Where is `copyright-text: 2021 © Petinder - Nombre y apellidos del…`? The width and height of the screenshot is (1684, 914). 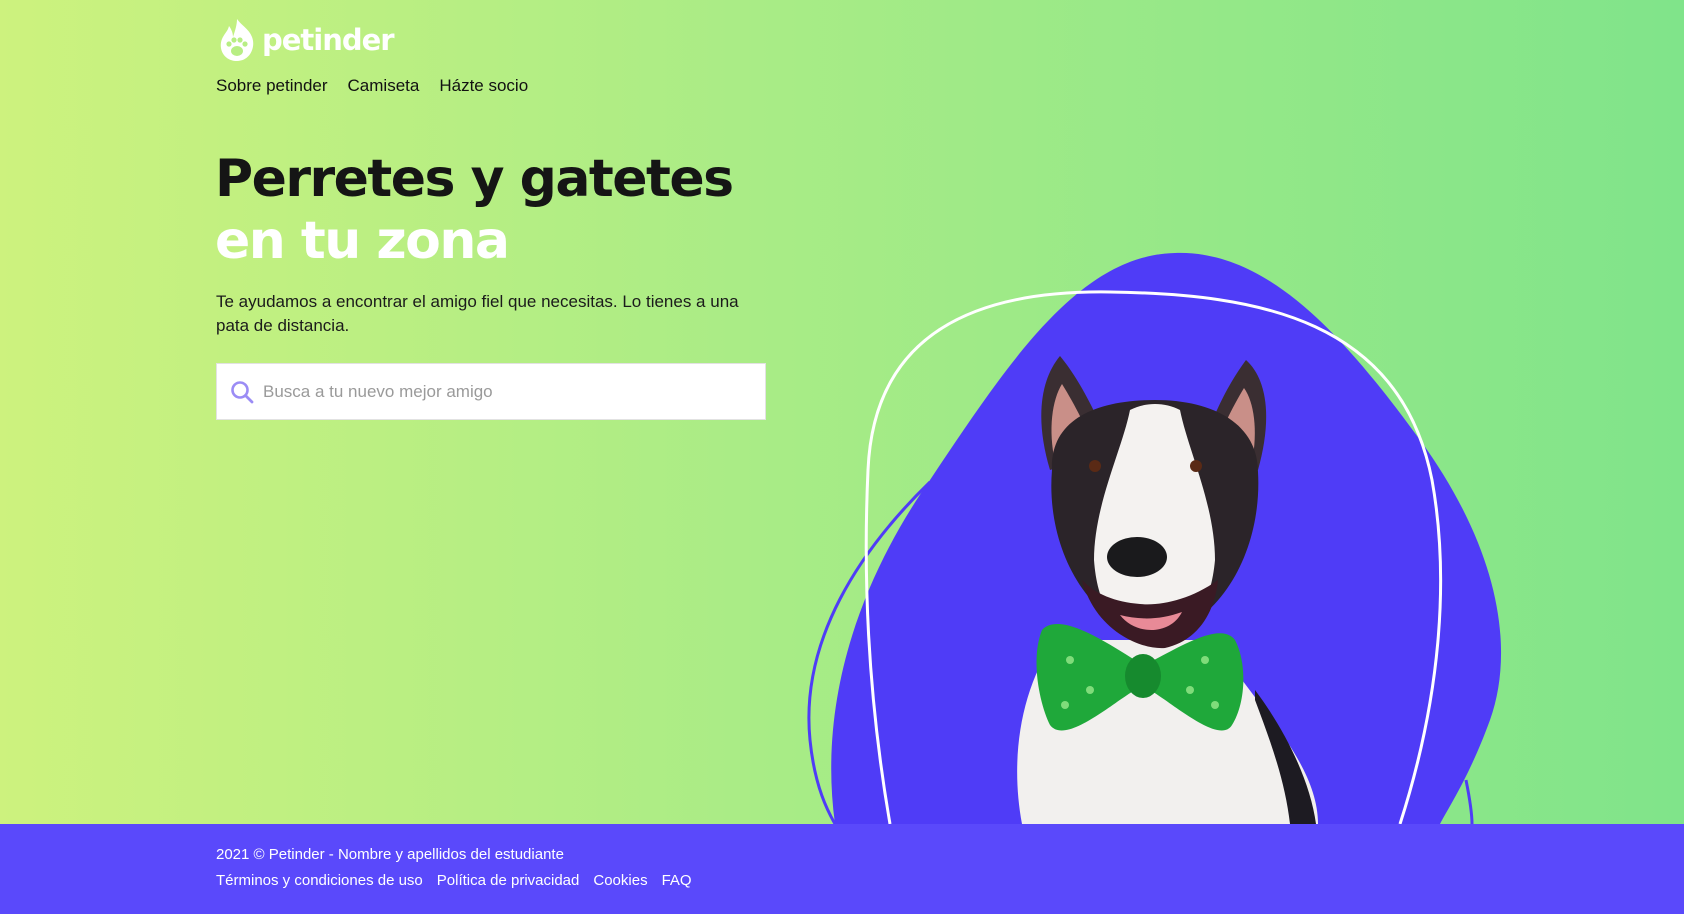
copyright-text: 2021 © Petinder - Nombre y apellidos del… is located at coordinates (390, 854).